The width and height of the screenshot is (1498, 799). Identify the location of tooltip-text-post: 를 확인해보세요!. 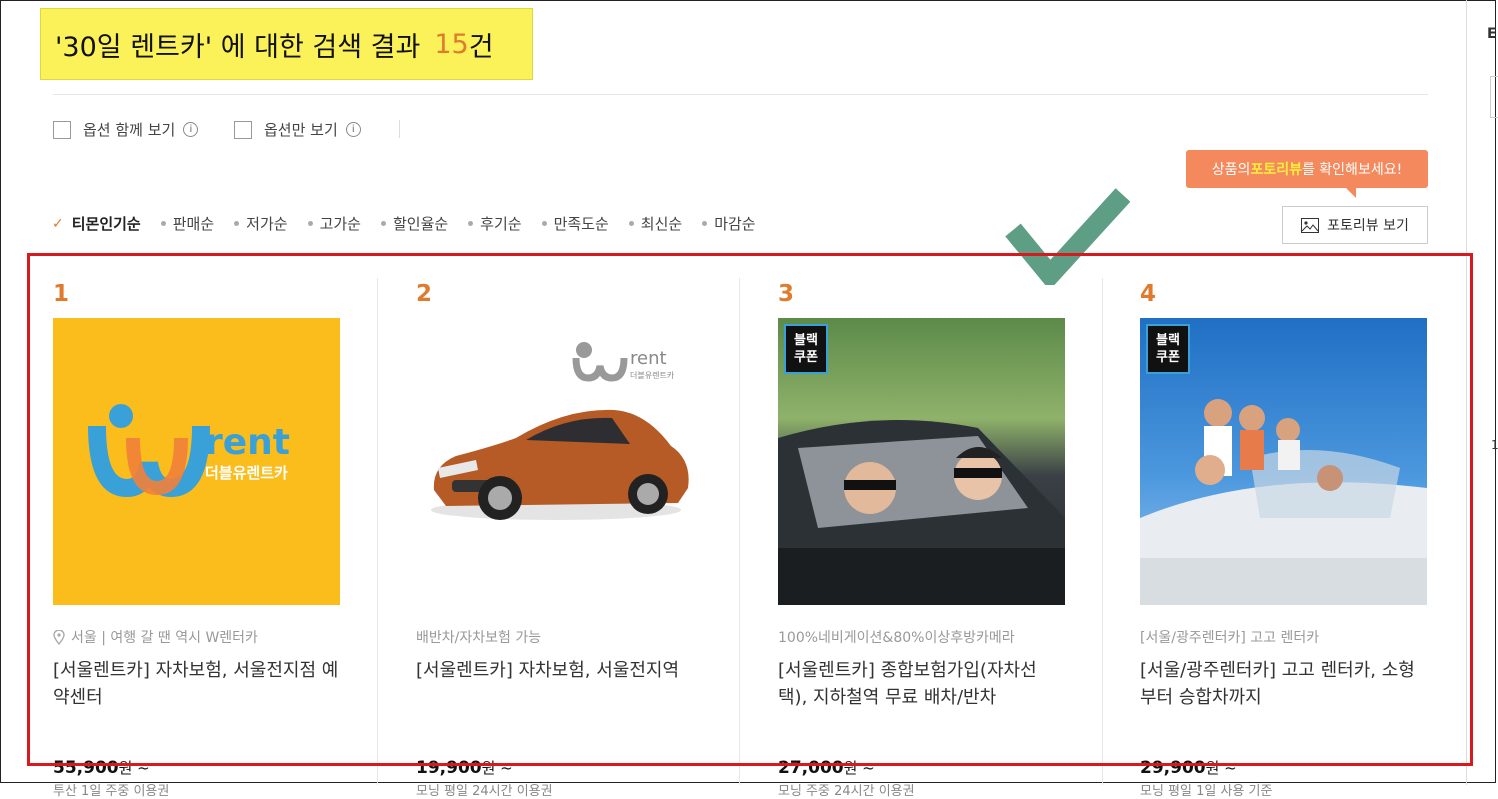
(1352, 170).